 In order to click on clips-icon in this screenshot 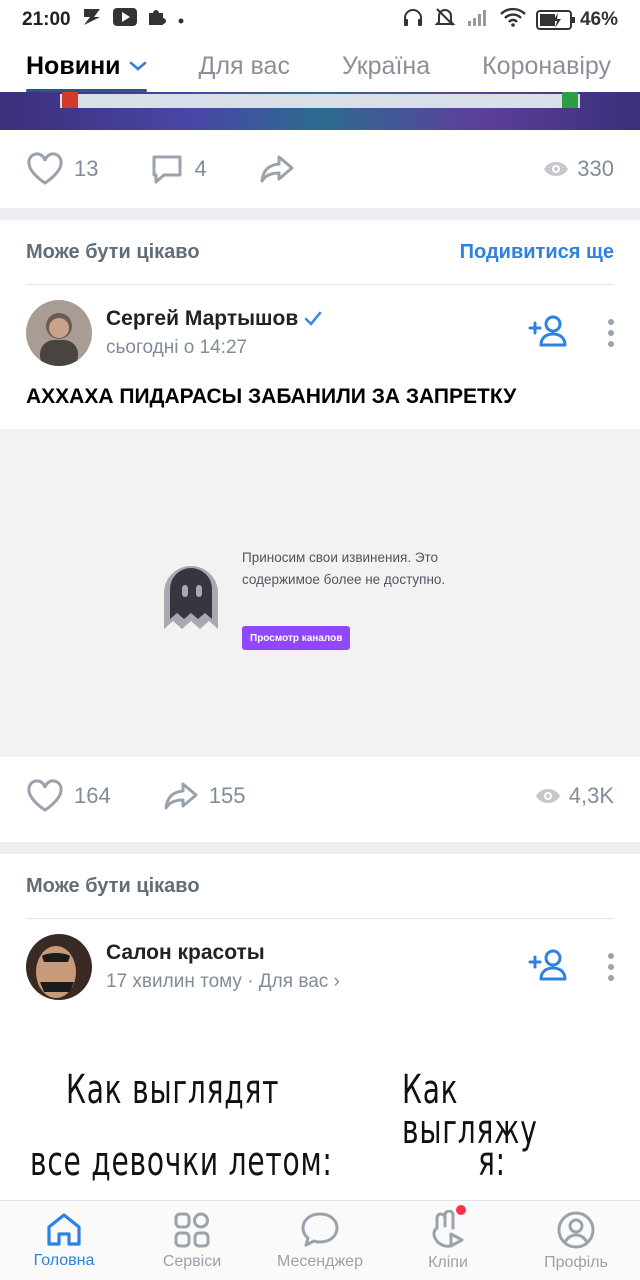, I will do `click(448, 1228)`.